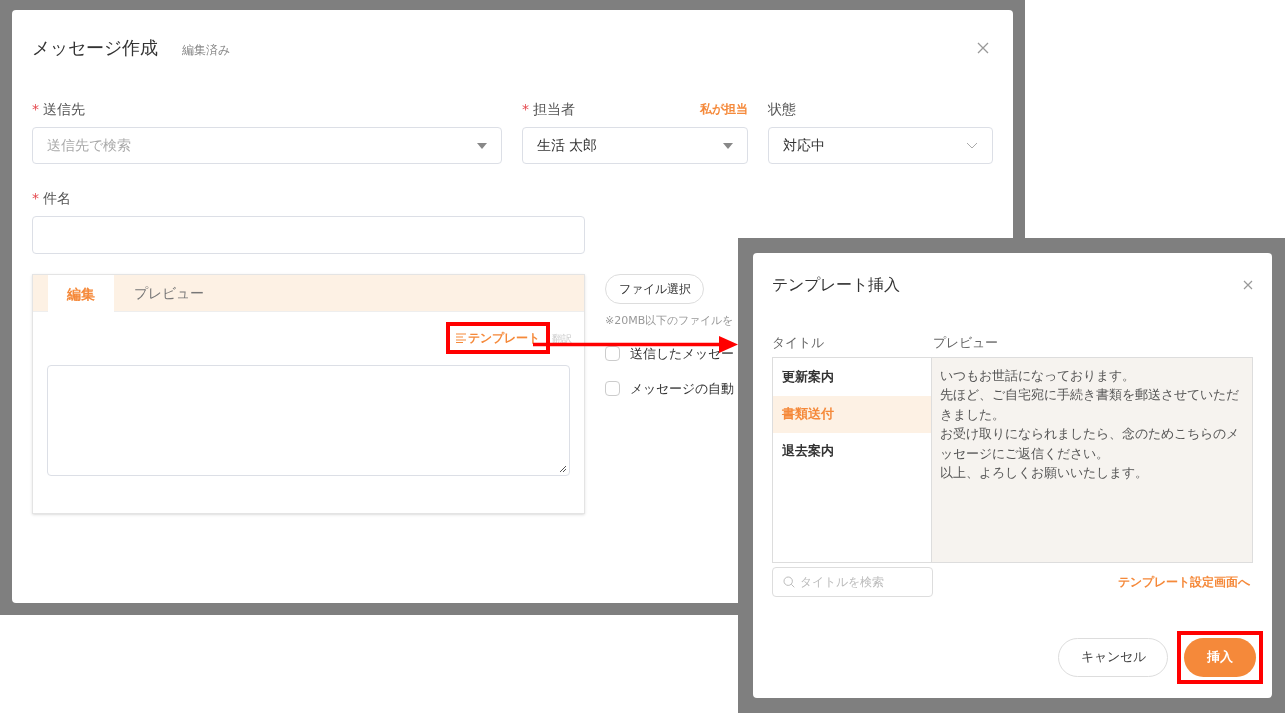  Describe the element at coordinates (461, 338) in the screenshot. I see `lines-icon` at that location.